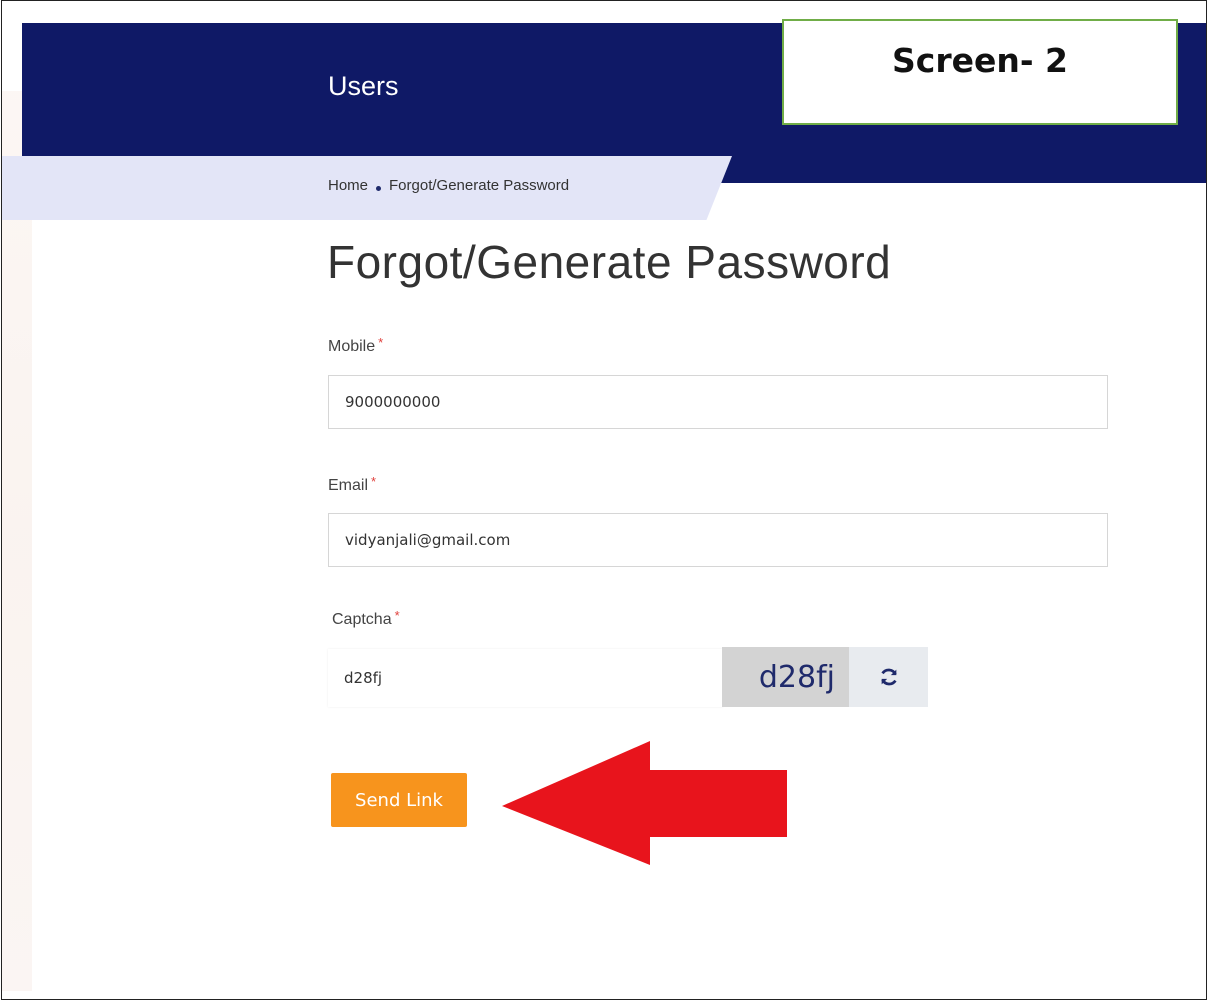 Image resolution: width=1211 pixels, height=1002 pixels. Describe the element at coordinates (348, 185) in the screenshot. I see `breadcrumb-home-link: Home` at that location.